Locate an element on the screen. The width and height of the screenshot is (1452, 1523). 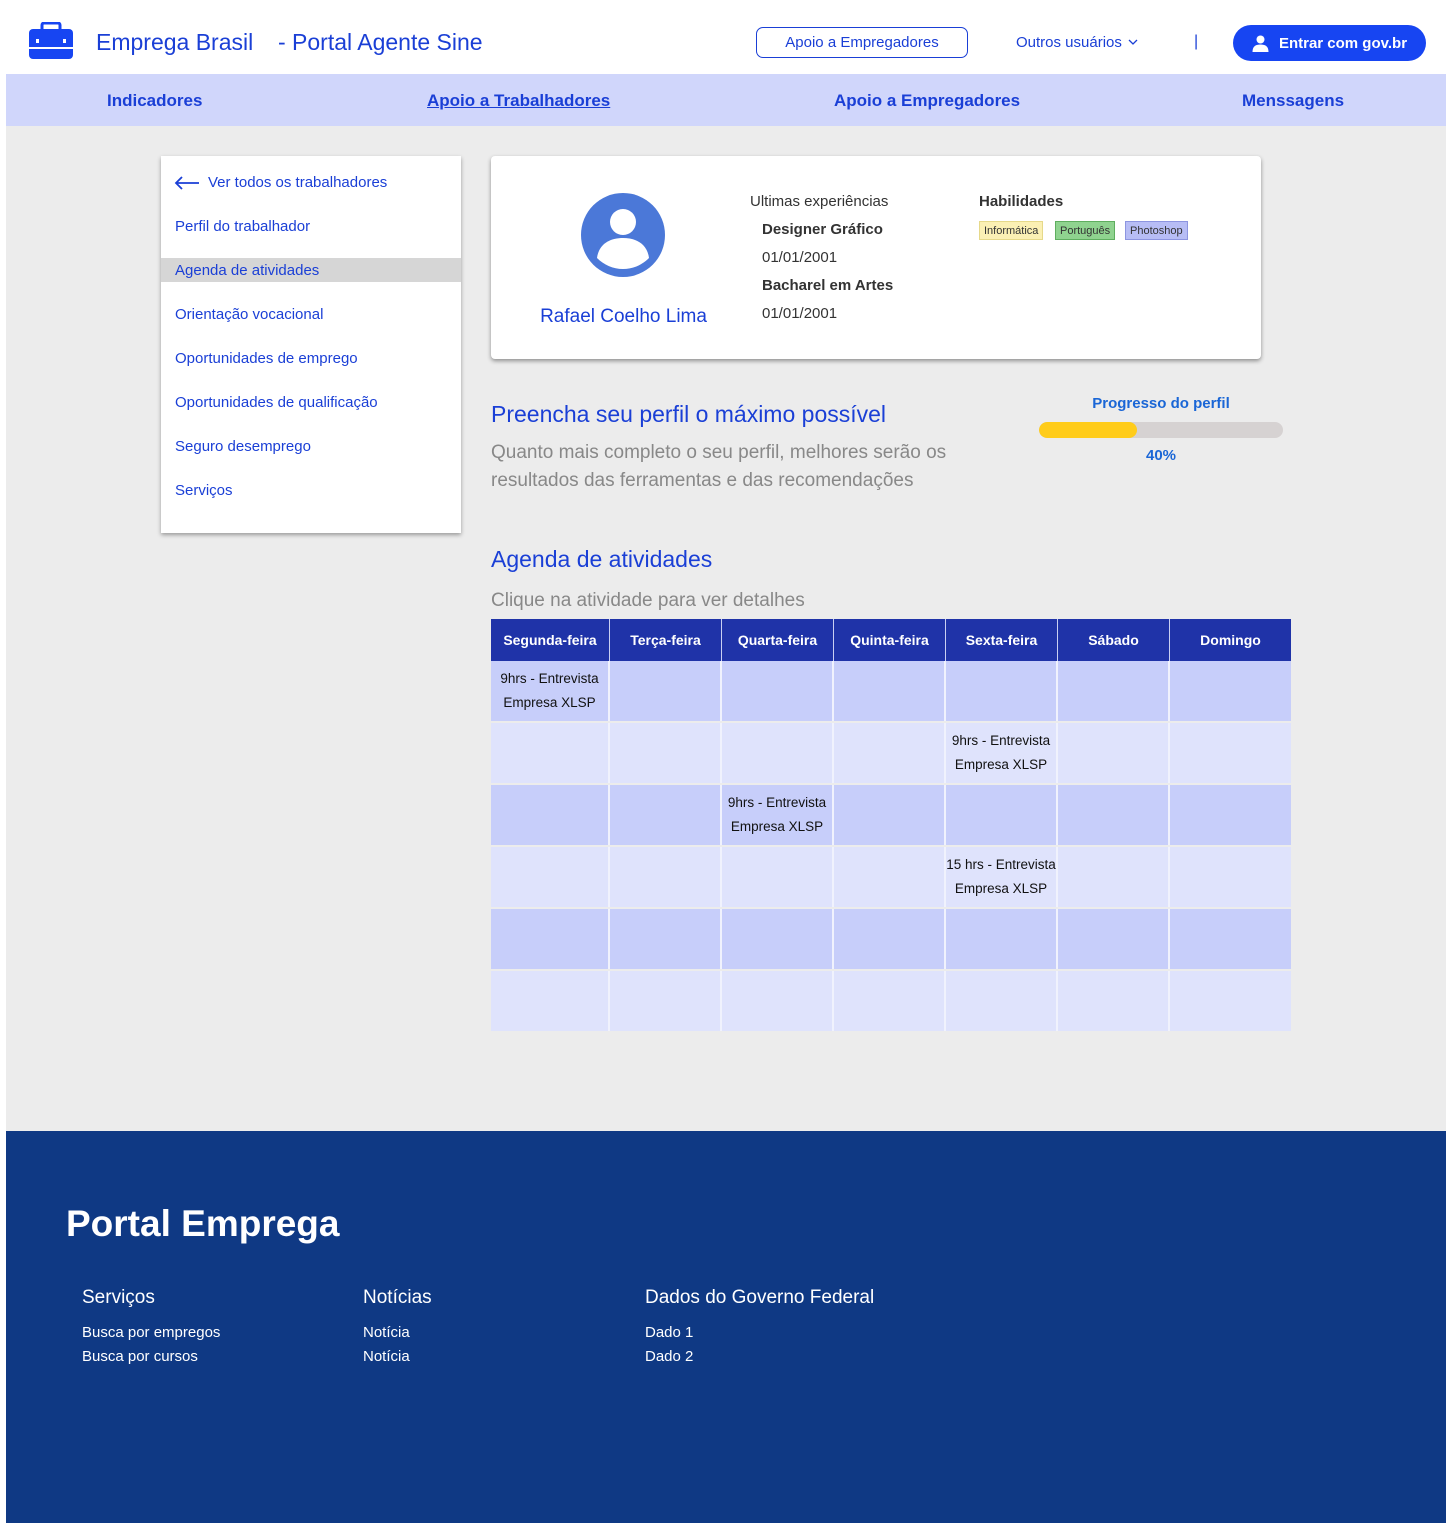
chevron-down-icon is located at coordinates (1133, 42).